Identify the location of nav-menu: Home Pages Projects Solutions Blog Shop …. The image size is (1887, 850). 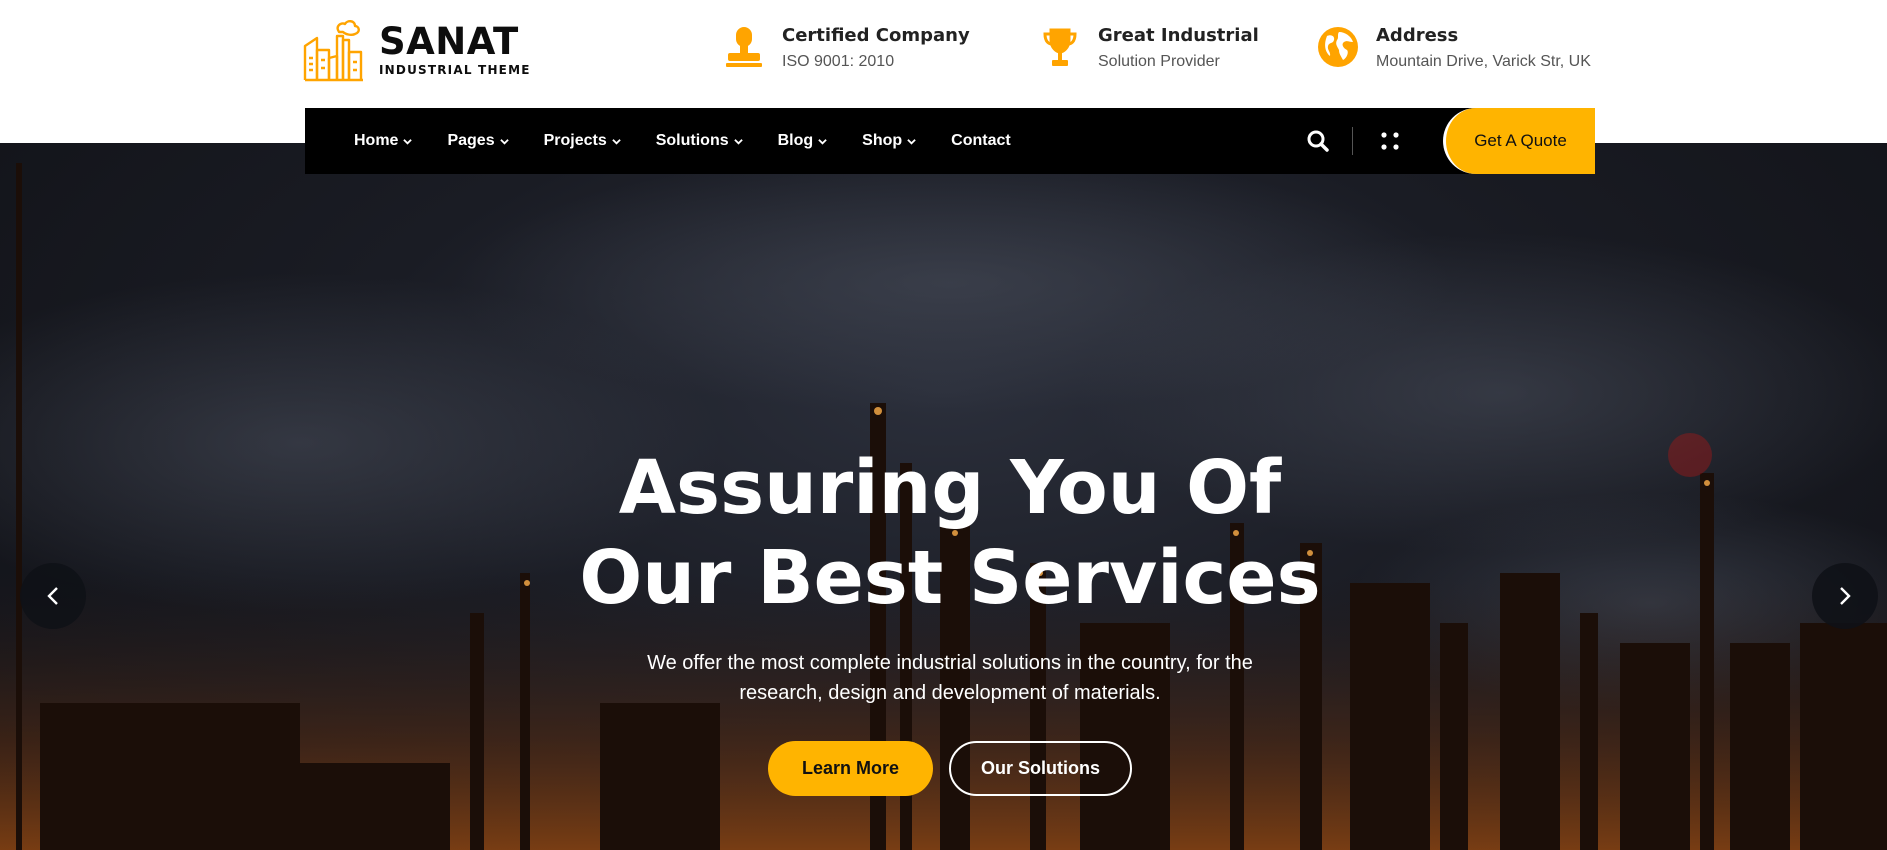
(700, 141).